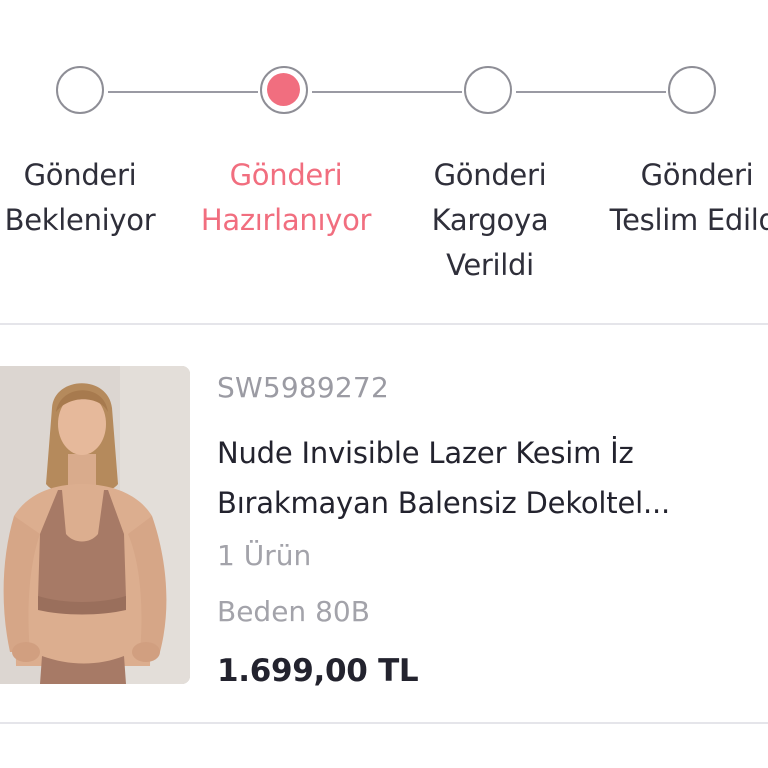 This screenshot has width=768, height=768. I want to click on product-size: Beden 80B, so click(293, 611).